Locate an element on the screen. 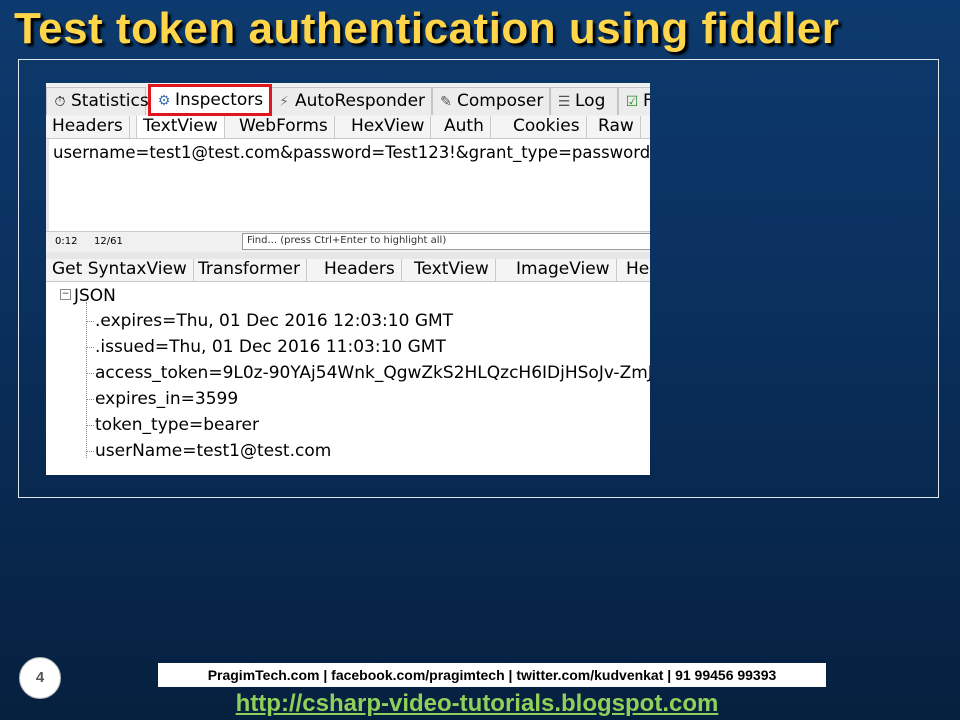  tree-root: − JSON is located at coordinates (88, 296).